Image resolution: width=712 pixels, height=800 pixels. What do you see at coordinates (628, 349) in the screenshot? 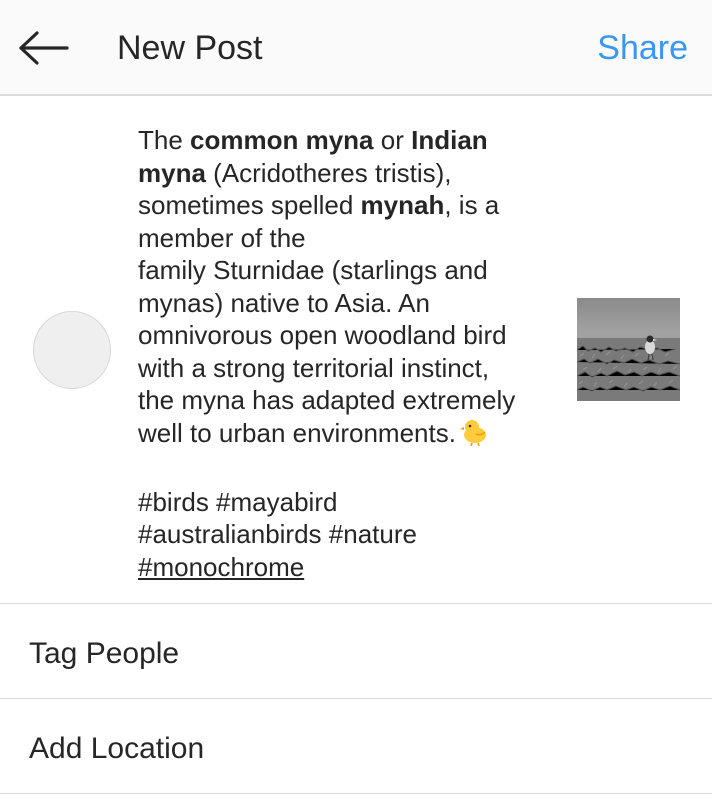
I see `photo-thumbnail` at bounding box center [628, 349].